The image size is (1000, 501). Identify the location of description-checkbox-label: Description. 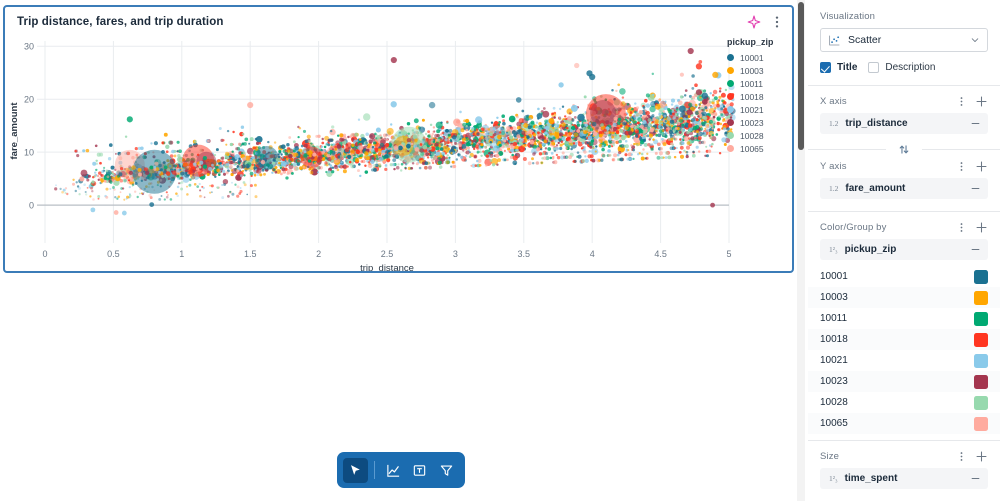
(910, 67).